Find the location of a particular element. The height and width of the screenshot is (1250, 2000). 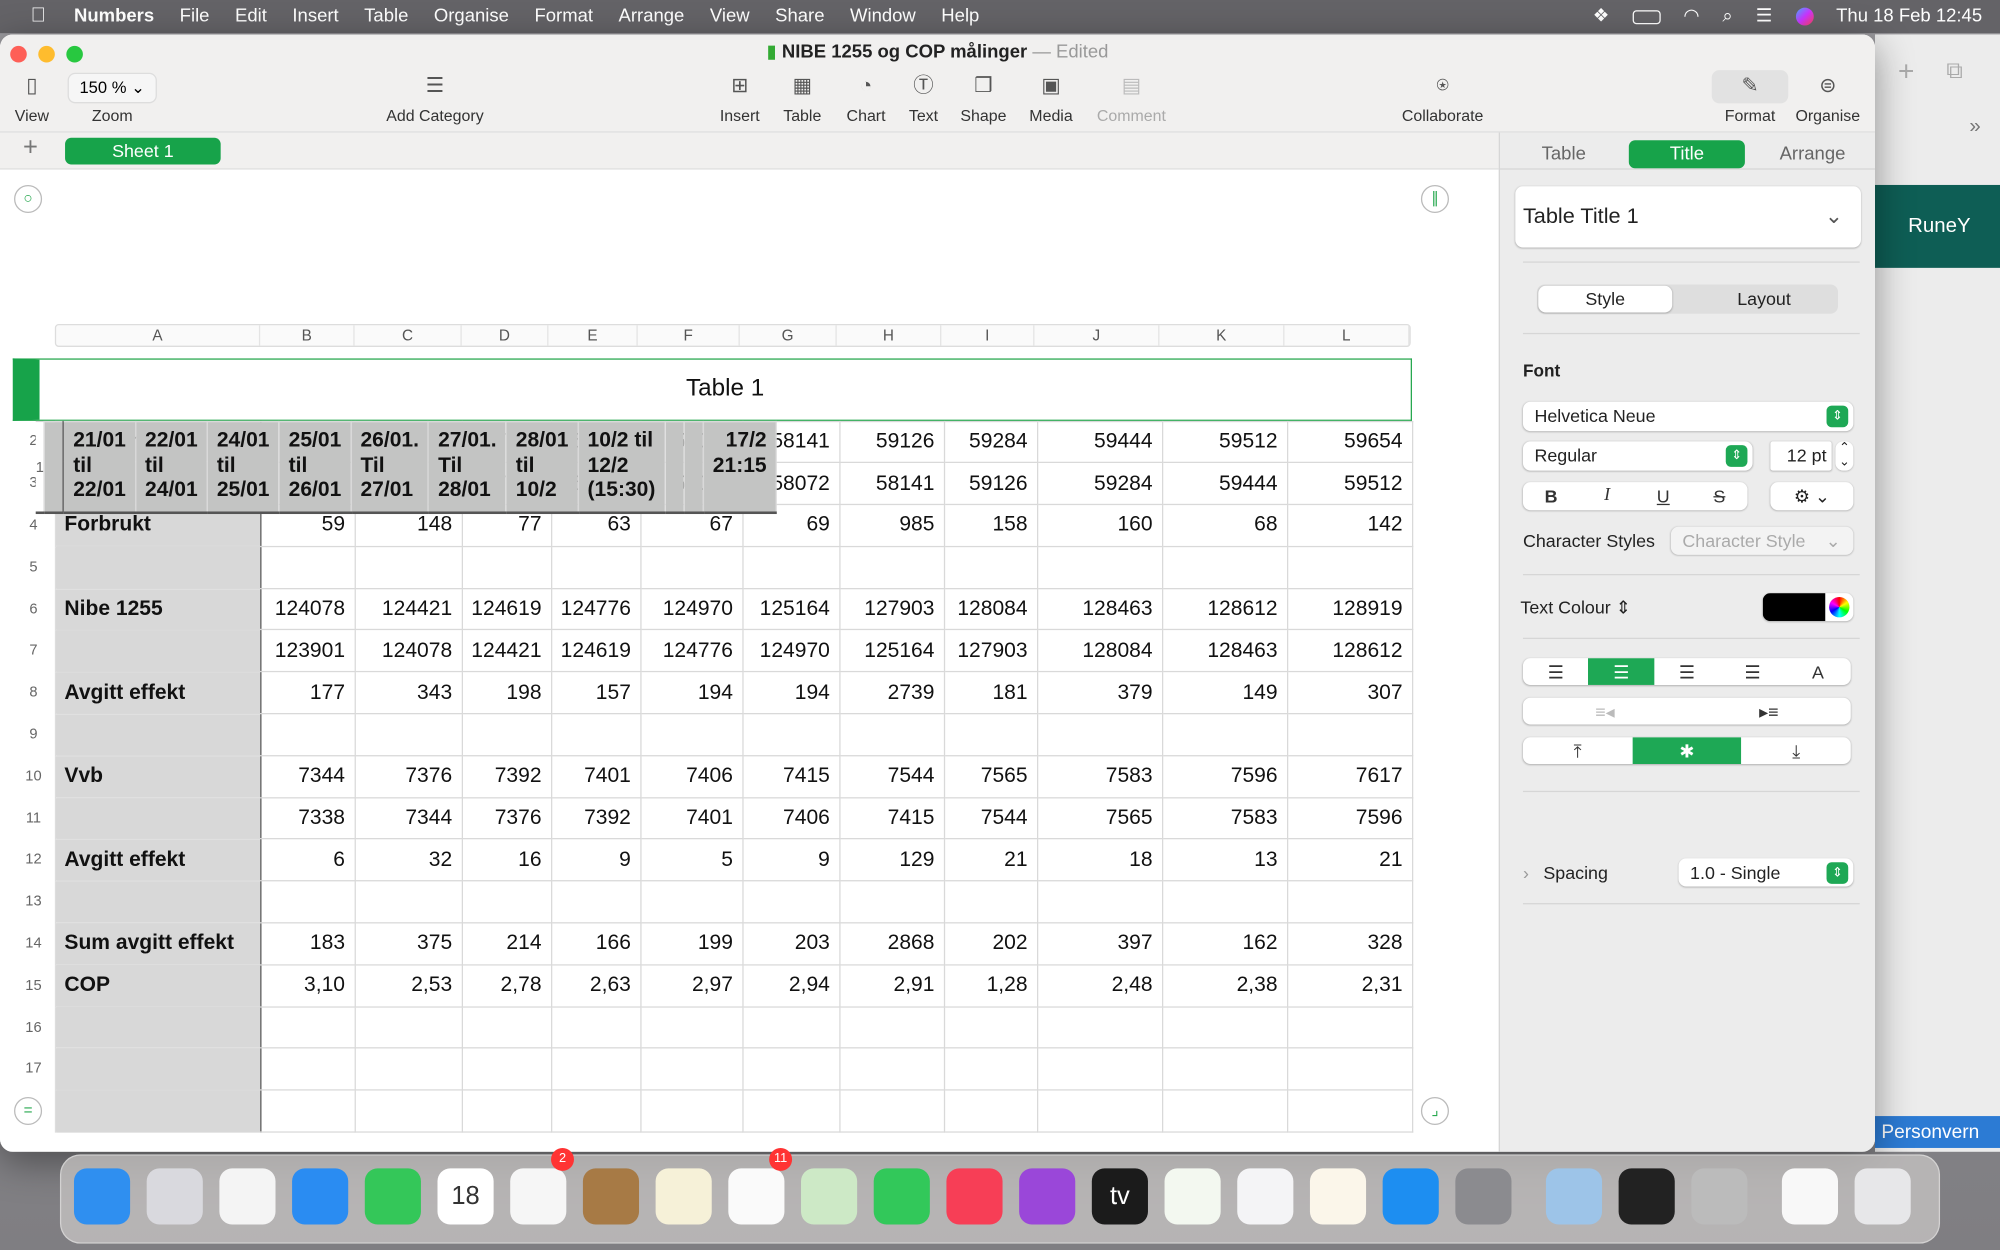

dock-preview-icon is located at coordinates (1574, 1196).